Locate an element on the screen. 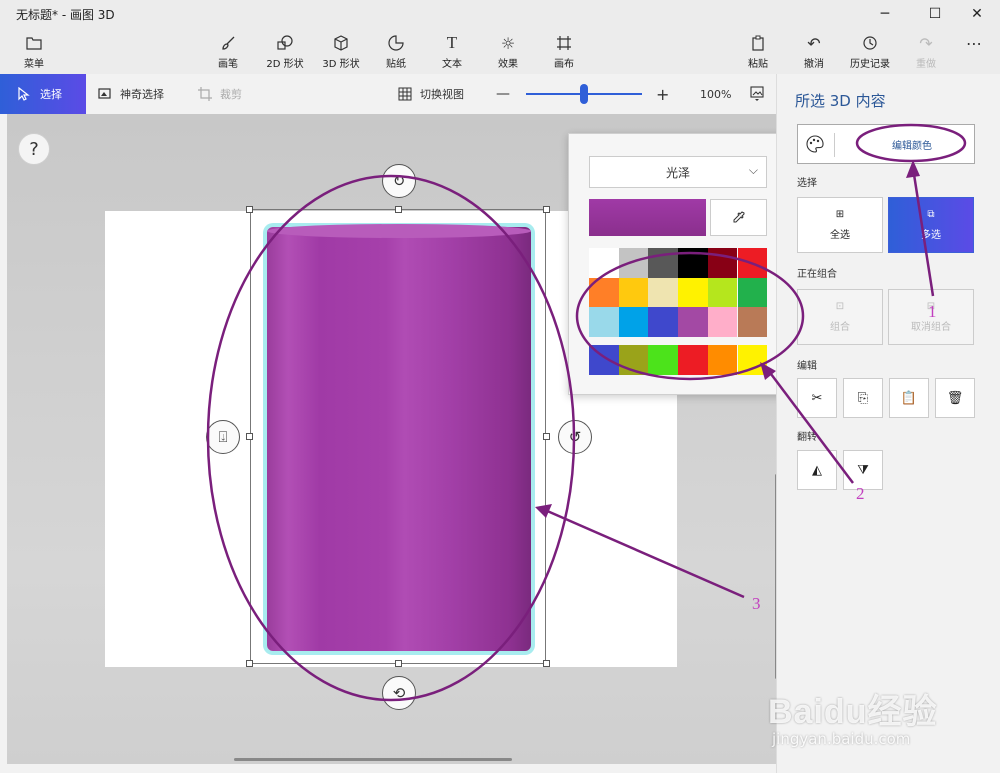  canvas-button: 画布 is located at coordinates (564, 52).